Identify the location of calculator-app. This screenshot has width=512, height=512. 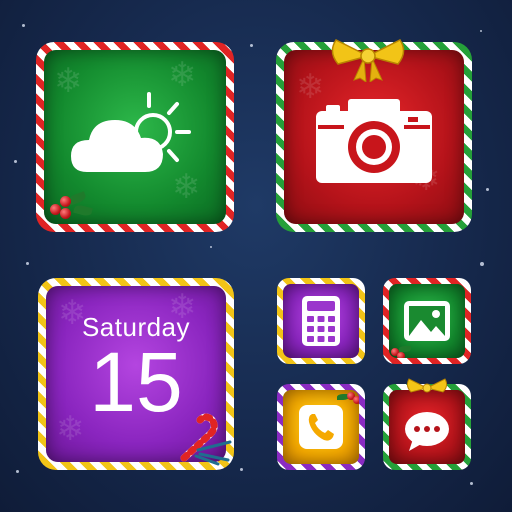
(321, 321).